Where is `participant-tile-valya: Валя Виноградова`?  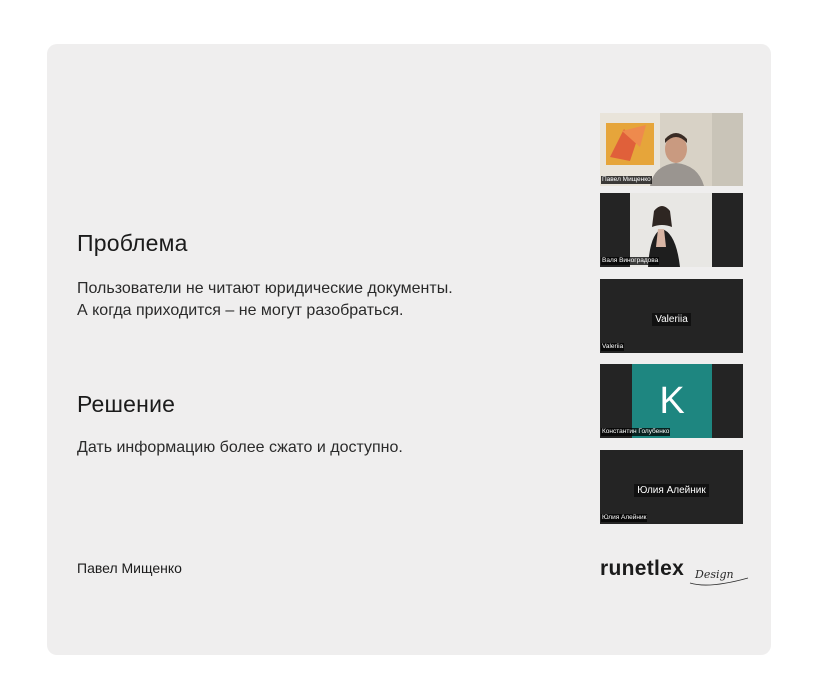 participant-tile-valya: Валя Виноградова is located at coordinates (671, 230).